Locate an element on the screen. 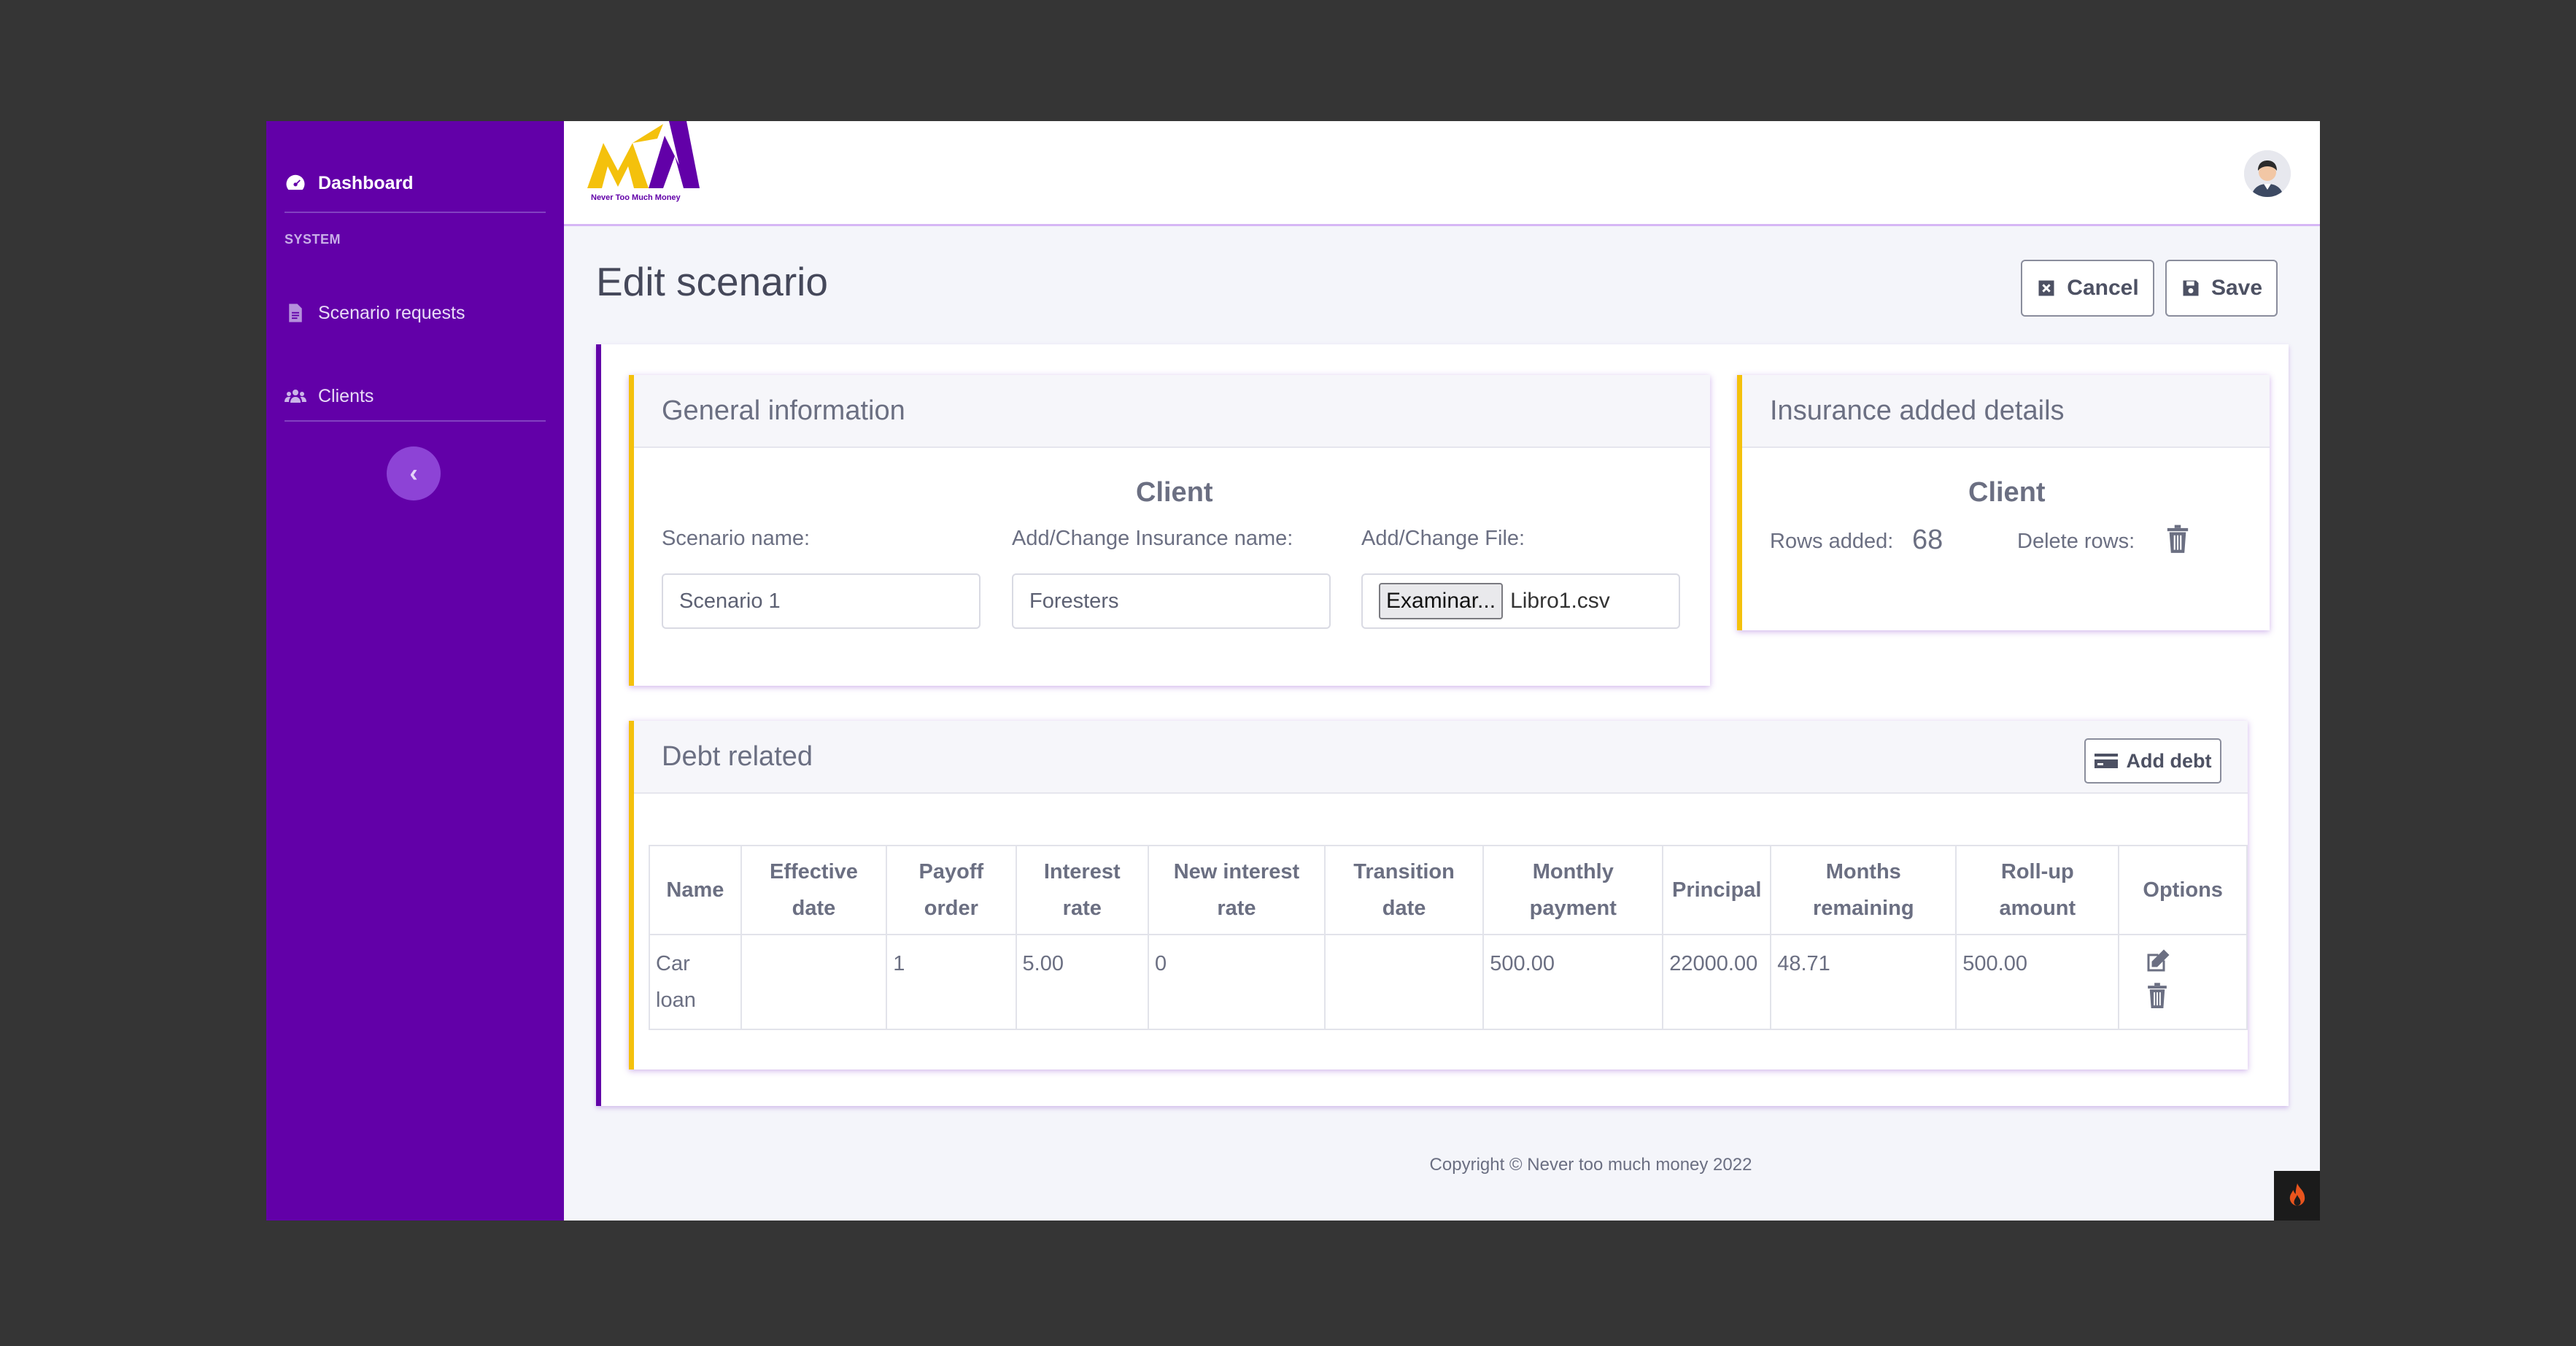  add-debt-button: Add debt is located at coordinates (2152, 761).